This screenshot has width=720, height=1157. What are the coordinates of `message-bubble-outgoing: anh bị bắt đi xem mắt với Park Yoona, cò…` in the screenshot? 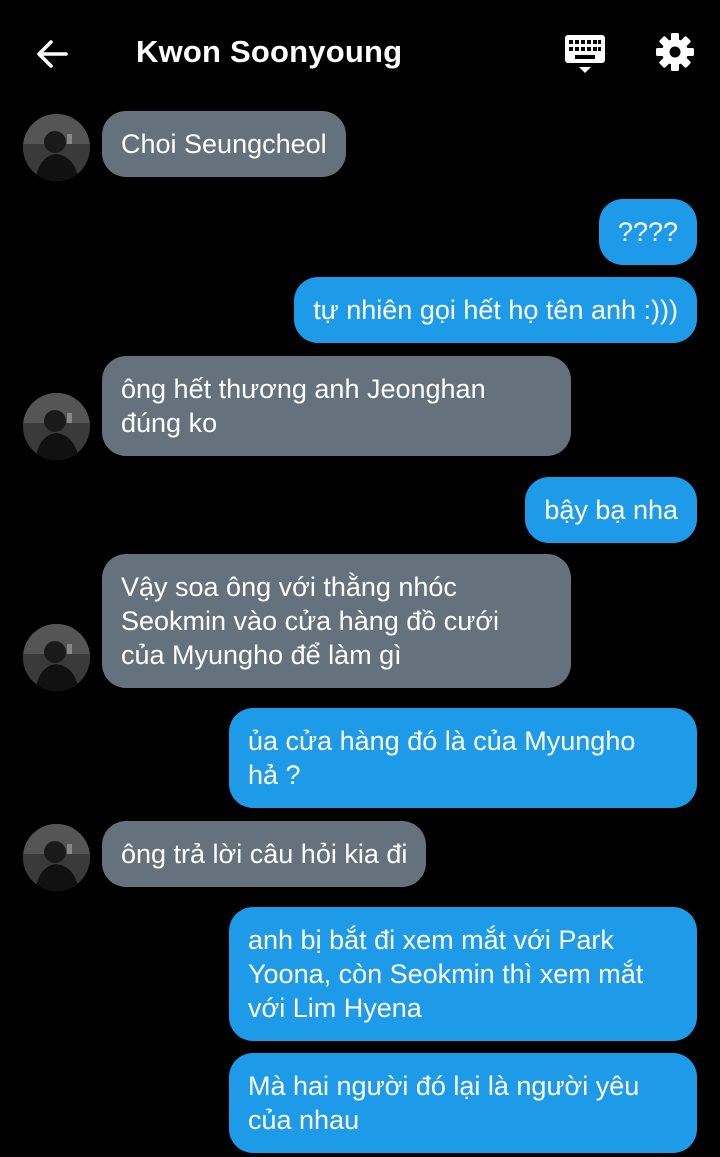 It's located at (463, 974).